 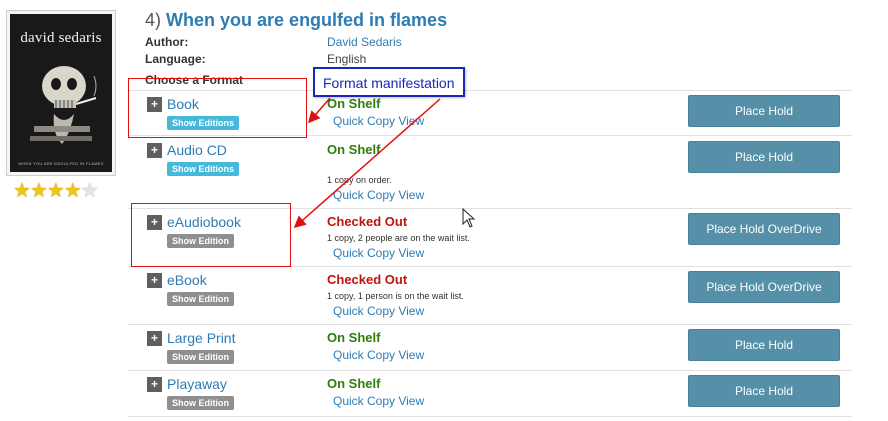 What do you see at coordinates (319, 110) in the screenshot?
I see `arrow-to-book` at bounding box center [319, 110].